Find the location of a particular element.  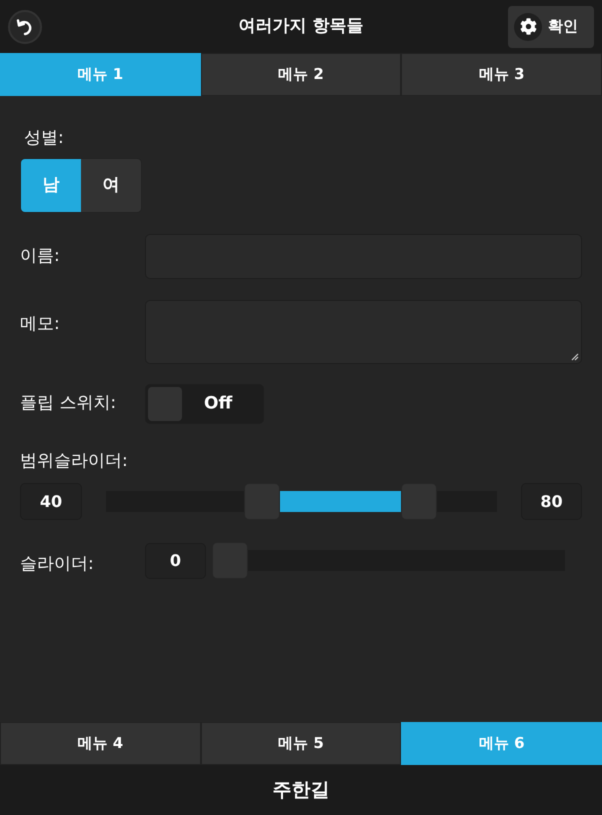

value-box: 40 is located at coordinates (51, 501).